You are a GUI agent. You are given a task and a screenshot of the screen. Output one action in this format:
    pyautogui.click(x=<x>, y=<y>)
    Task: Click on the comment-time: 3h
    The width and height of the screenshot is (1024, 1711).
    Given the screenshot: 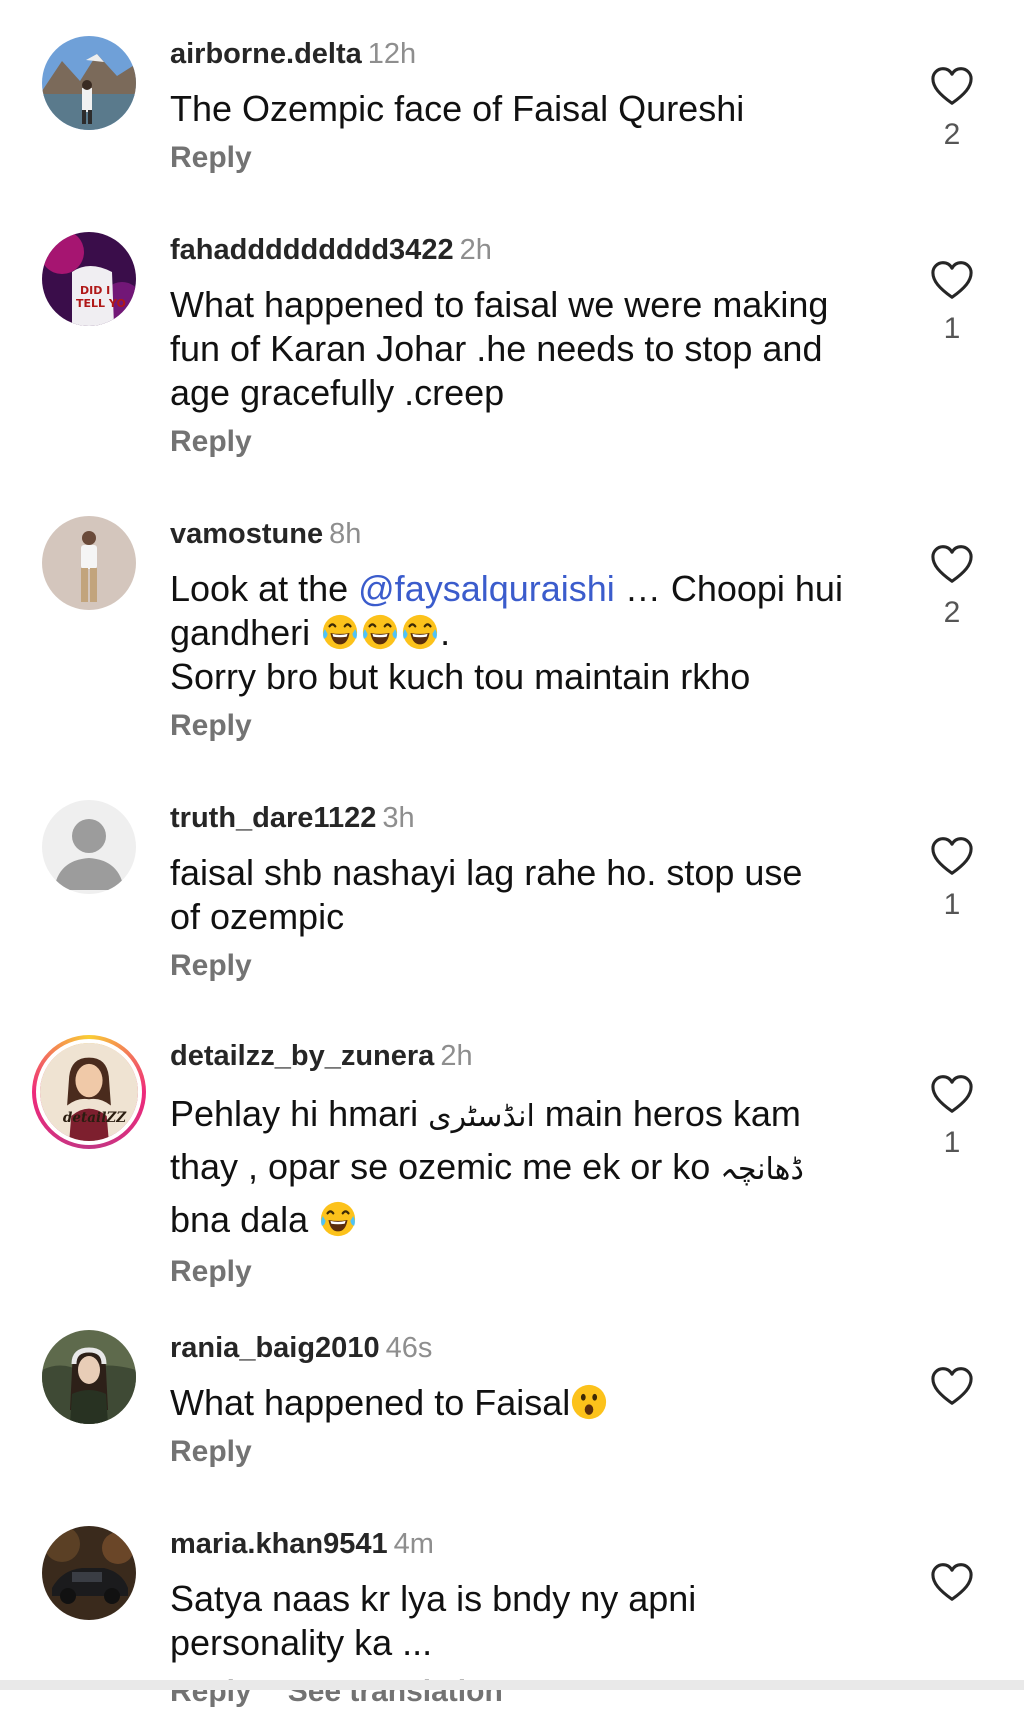 What is the action you would take?
    pyautogui.click(x=398, y=818)
    